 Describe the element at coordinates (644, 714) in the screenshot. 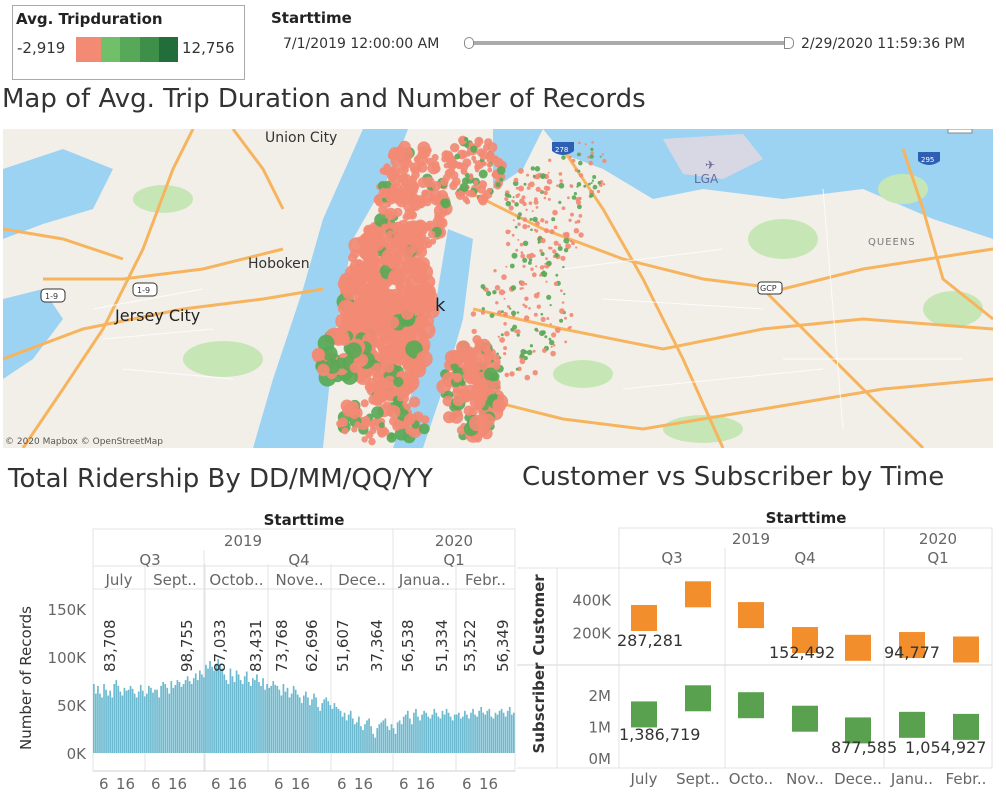

I see `cs-mark-subscriber` at that location.